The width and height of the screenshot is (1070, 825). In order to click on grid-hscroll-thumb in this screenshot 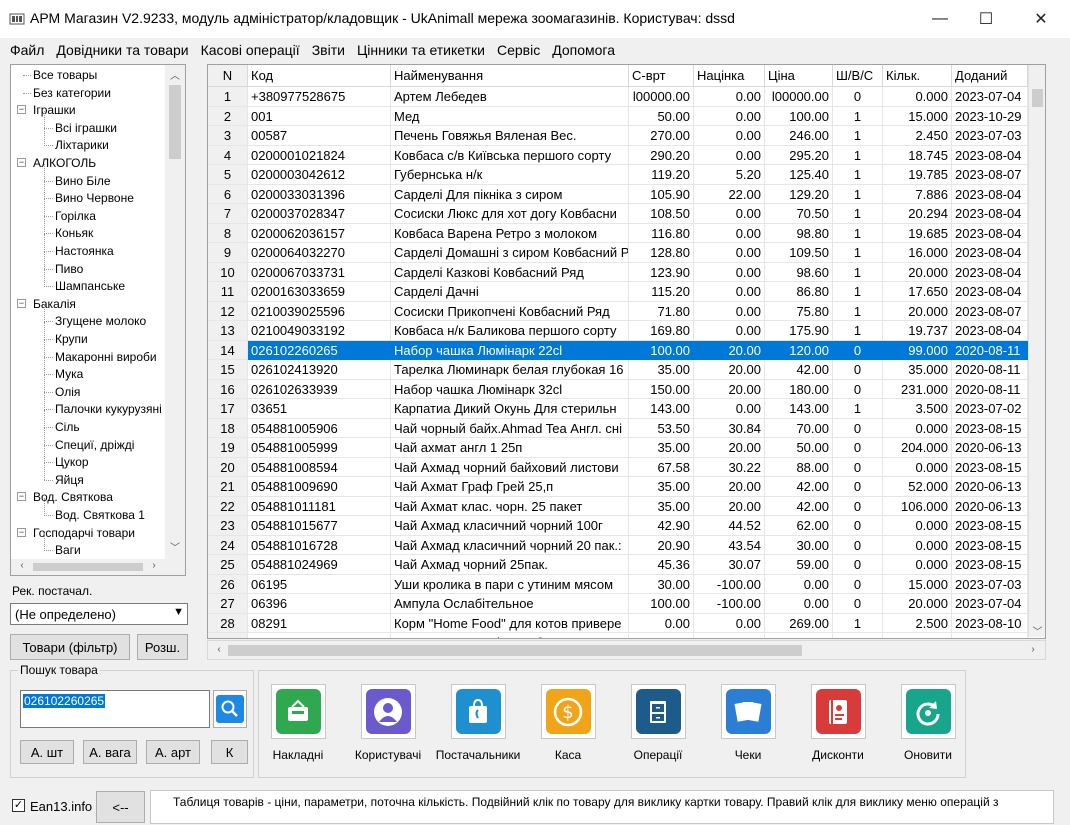, I will do `click(515, 650)`.